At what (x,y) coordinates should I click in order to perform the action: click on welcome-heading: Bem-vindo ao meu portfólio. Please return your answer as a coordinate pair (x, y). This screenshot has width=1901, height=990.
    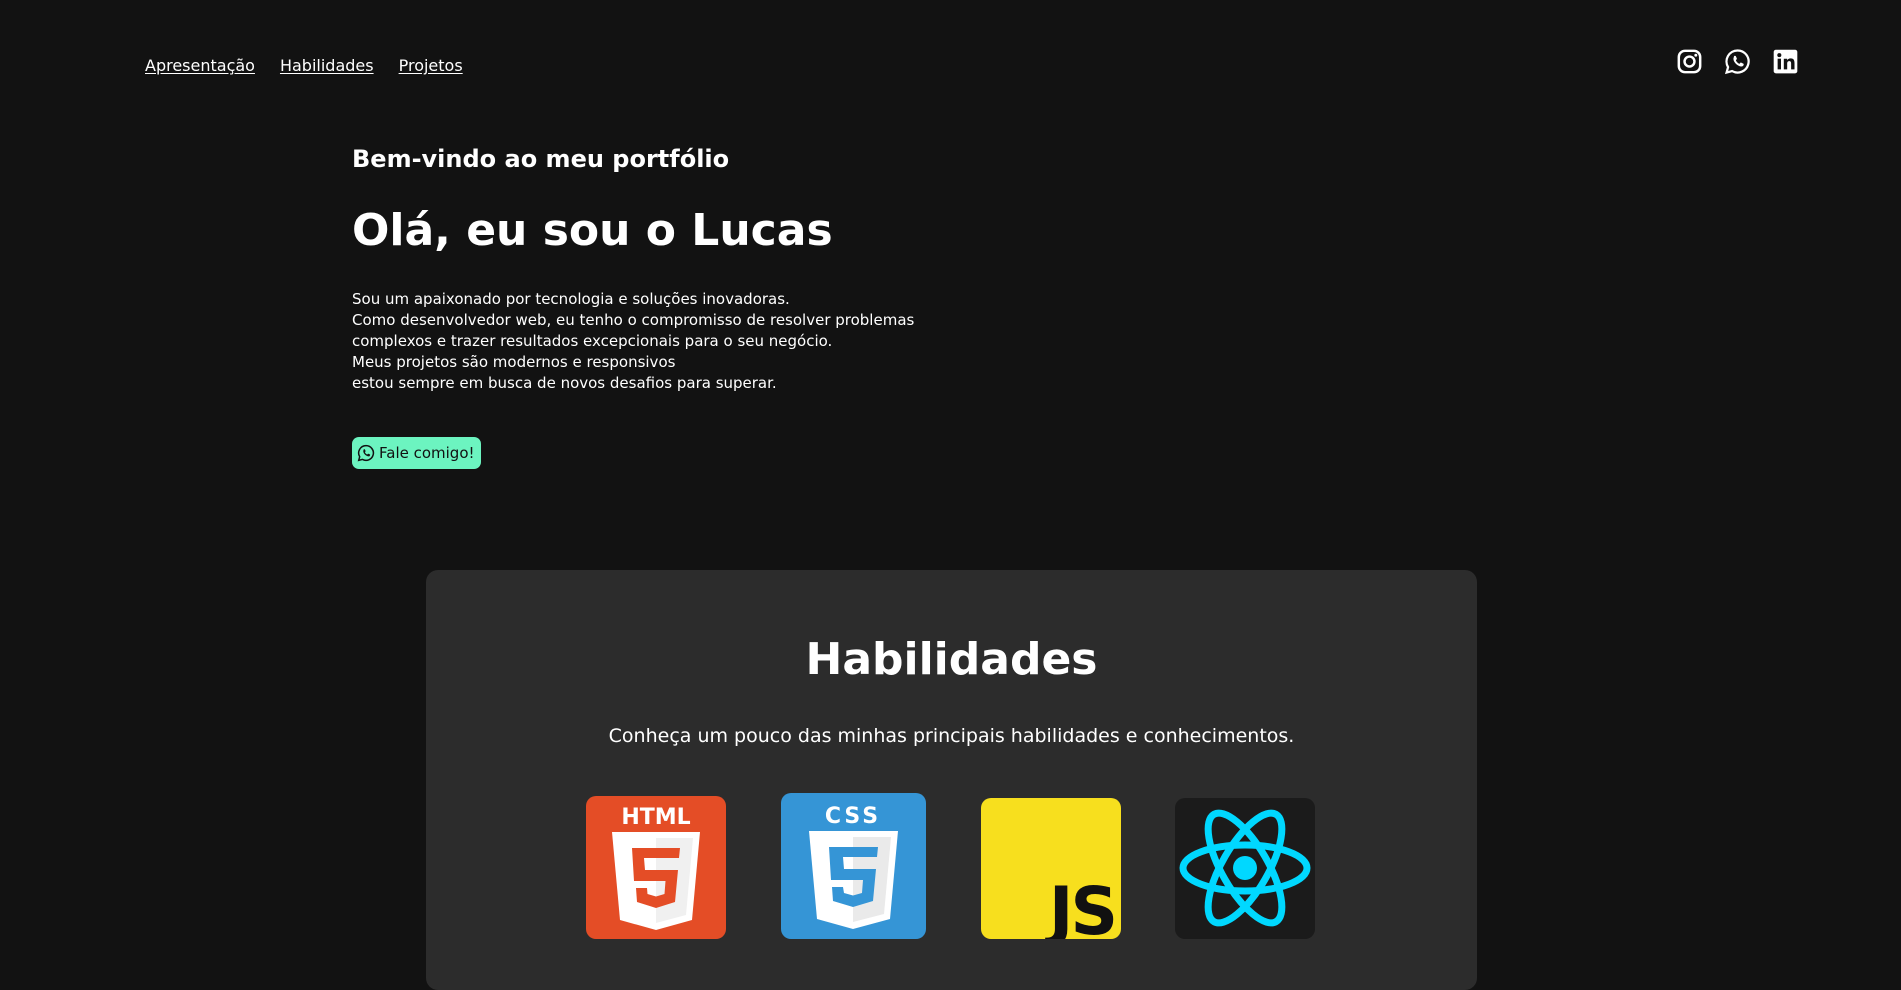
    Looking at the image, I should click on (541, 159).